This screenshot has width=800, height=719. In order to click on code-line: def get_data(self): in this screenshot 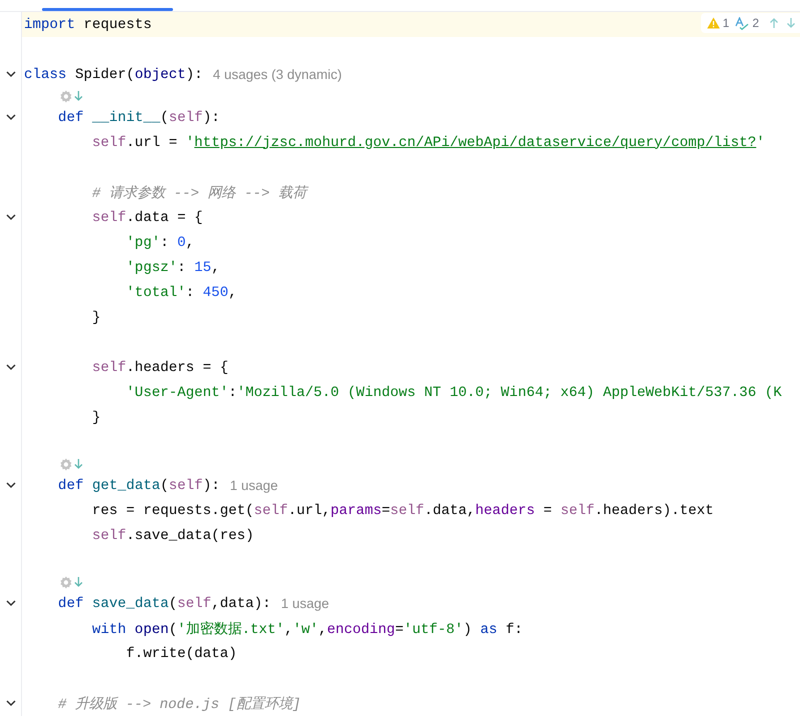, I will do `click(138, 486)`.